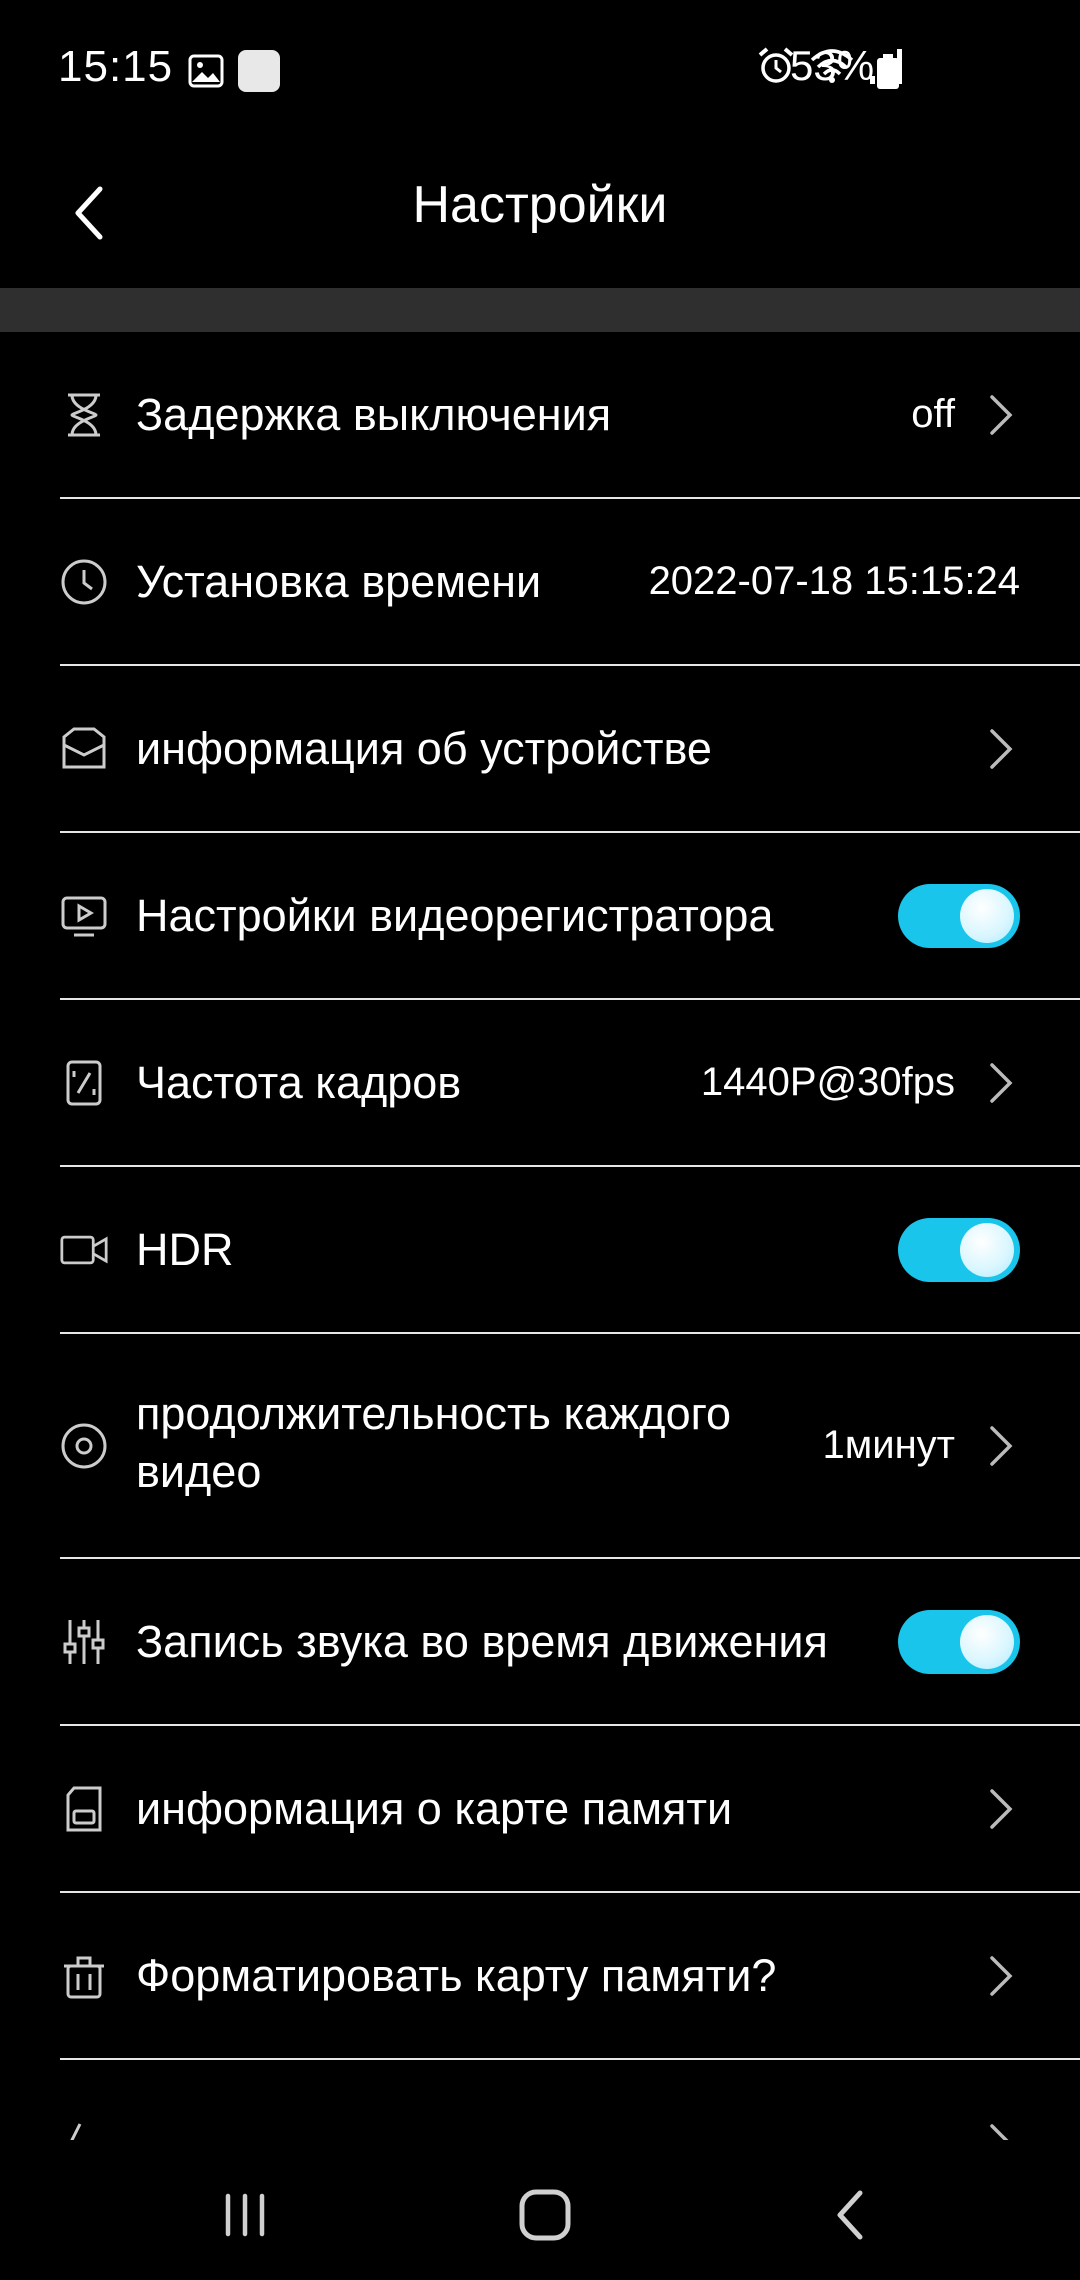  I want to click on setting-hdr: HDR, so click(570, 1250).